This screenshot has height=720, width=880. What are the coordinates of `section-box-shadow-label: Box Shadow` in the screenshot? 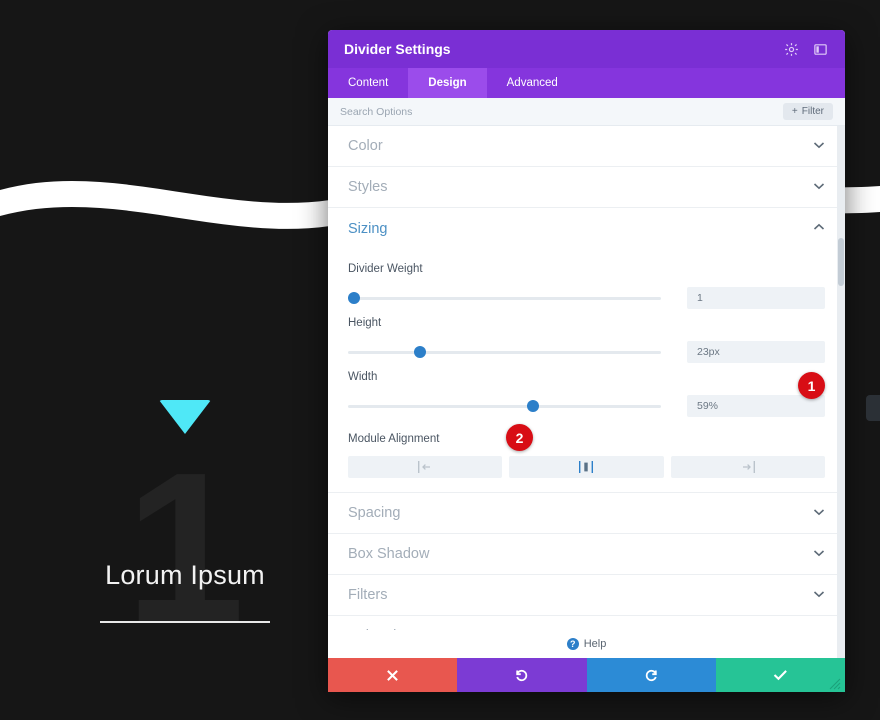 It's located at (389, 554).